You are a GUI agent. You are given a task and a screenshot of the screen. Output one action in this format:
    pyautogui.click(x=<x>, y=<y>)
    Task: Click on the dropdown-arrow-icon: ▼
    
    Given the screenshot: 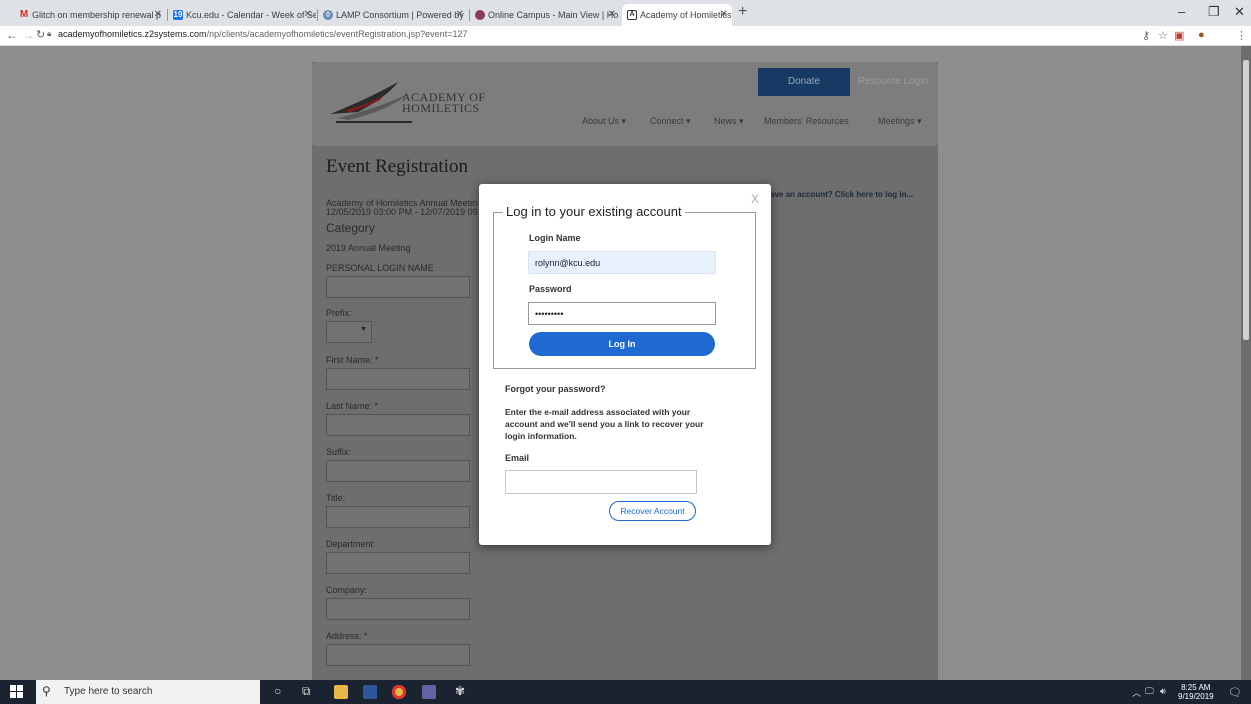 What is the action you would take?
    pyautogui.click(x=363, y=329)
    